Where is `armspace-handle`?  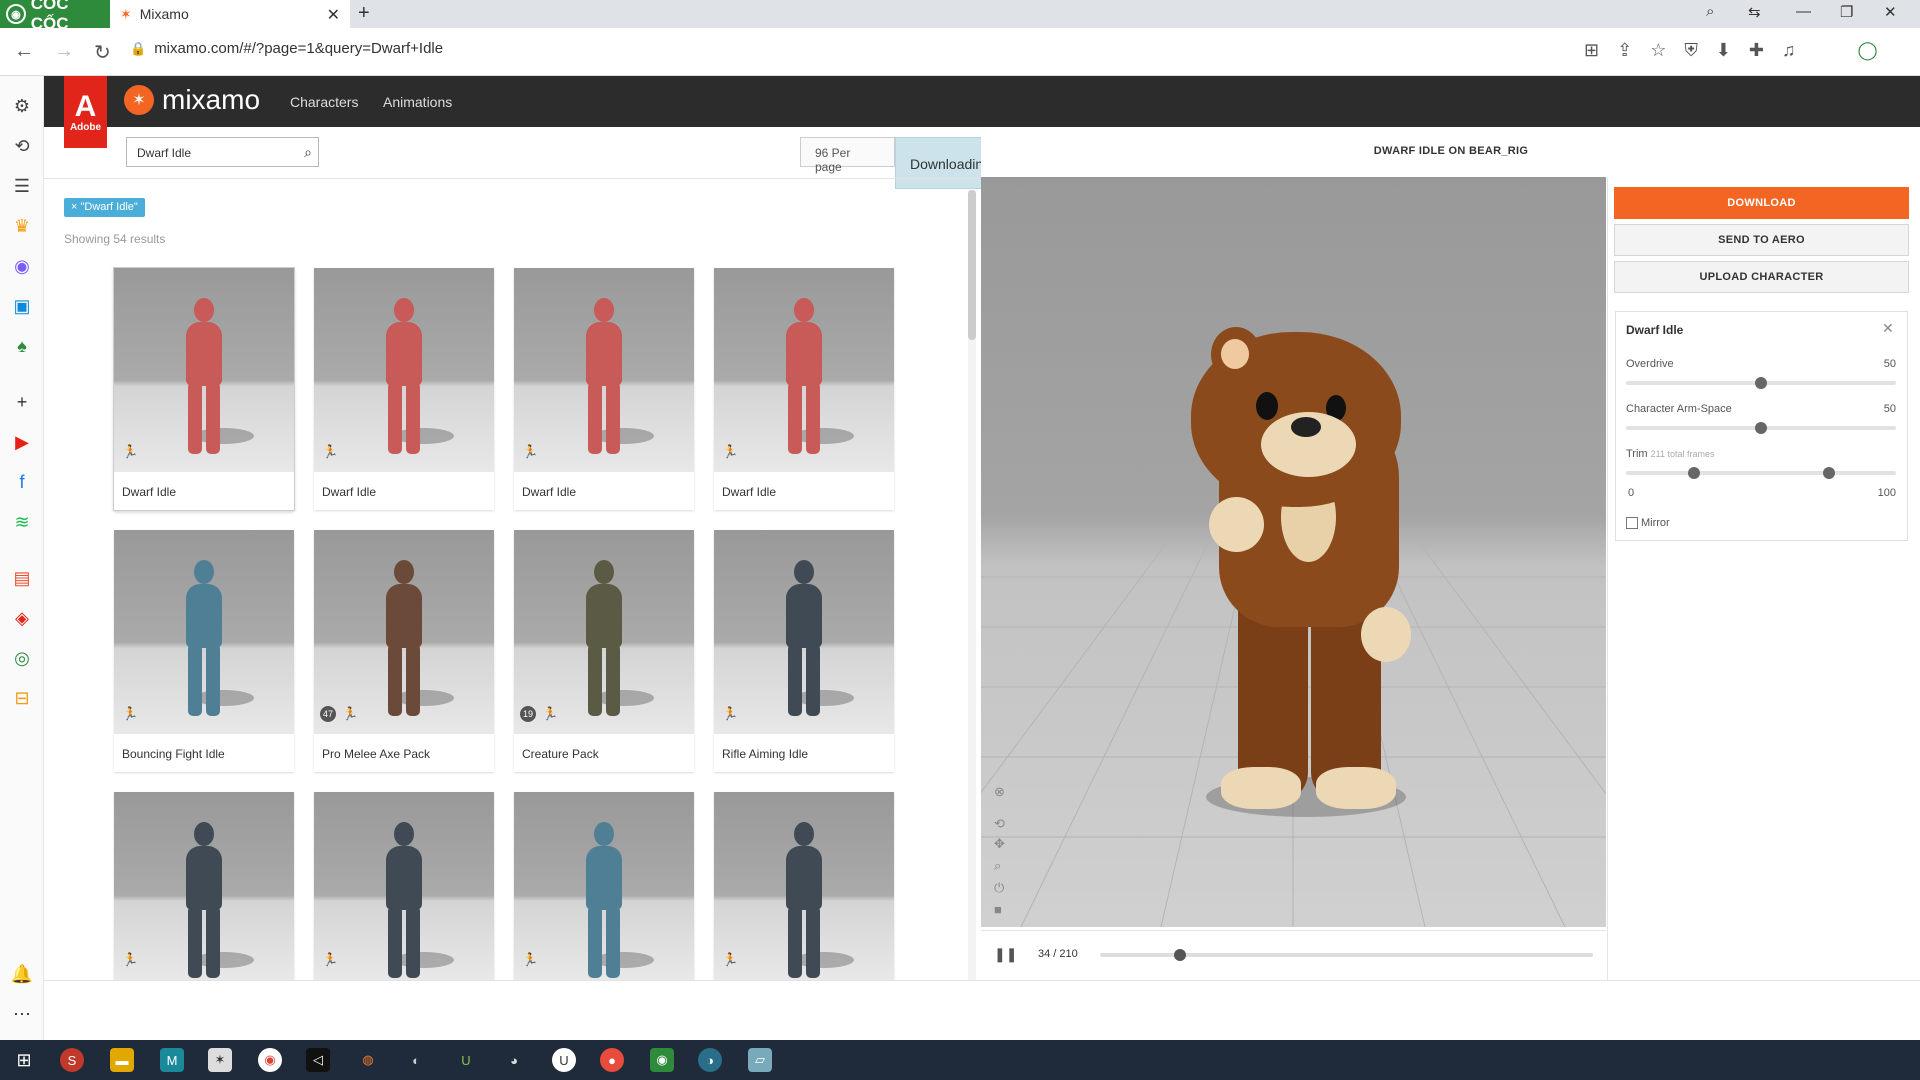 armspace-handle is located at coordinates (1761, 428).